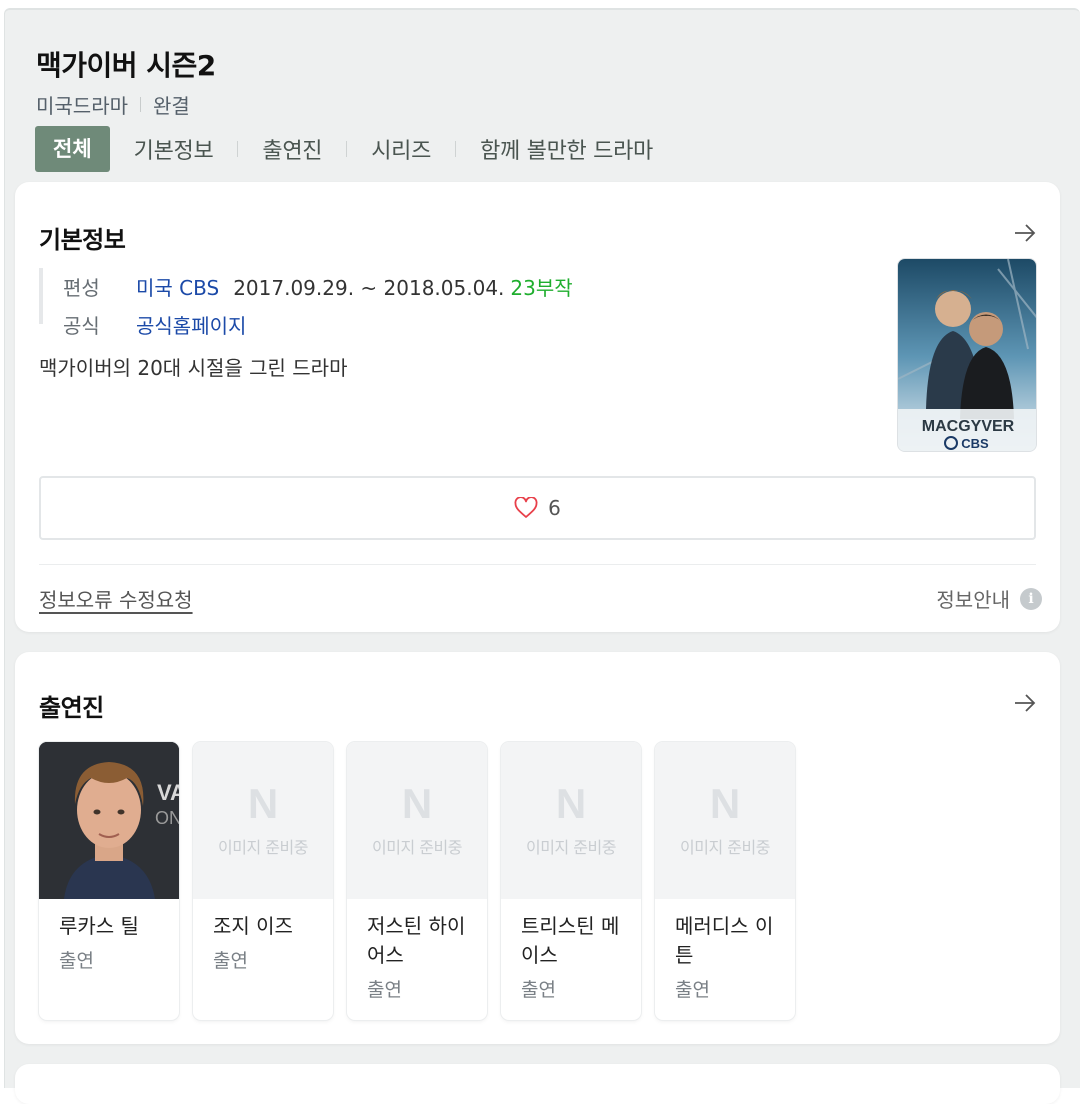  Describe the element at coordinates (41, 296) in the screenshot. I see `info-bar` at that location.